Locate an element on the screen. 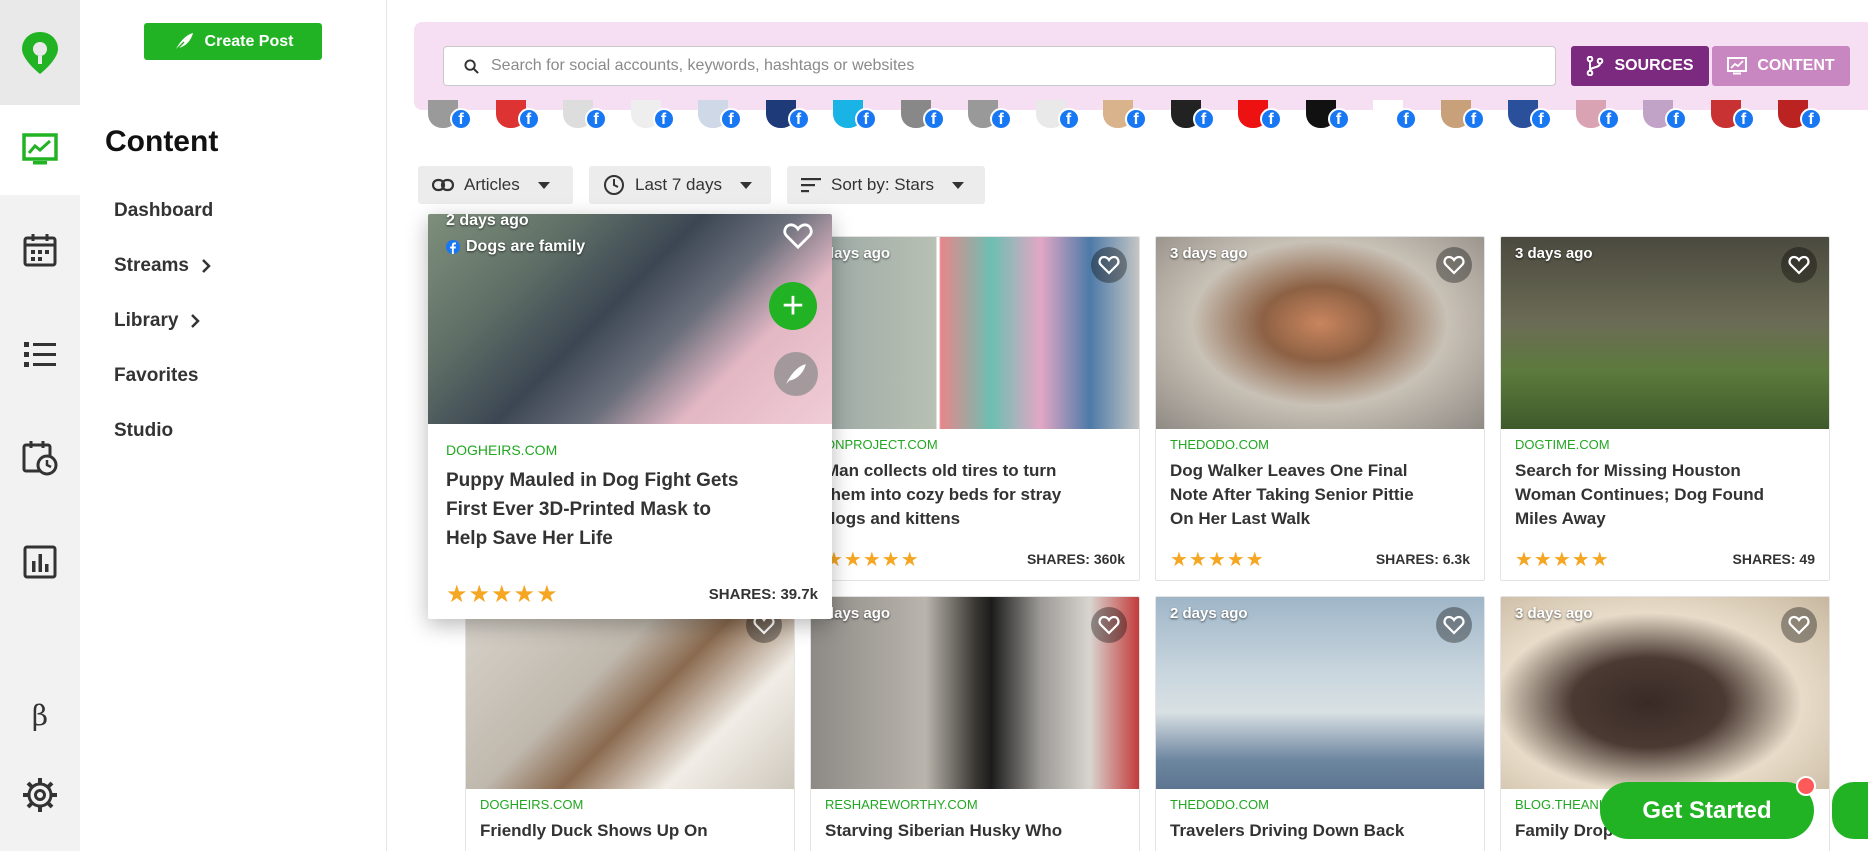 This screenshot has width=1868, height=851. sidebar-item-streams: Streams is located at coordinates (162, 266).